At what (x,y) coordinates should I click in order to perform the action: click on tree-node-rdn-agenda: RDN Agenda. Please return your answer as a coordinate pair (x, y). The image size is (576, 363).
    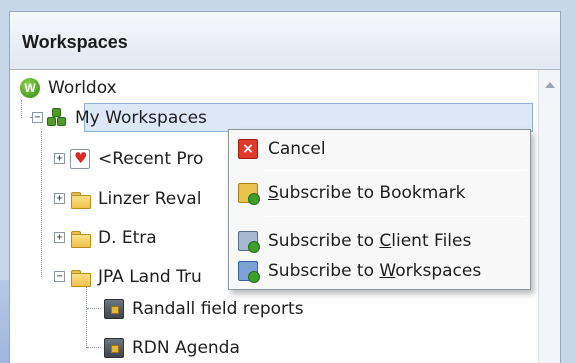
    Looking at the image, I should click on (172, 348).